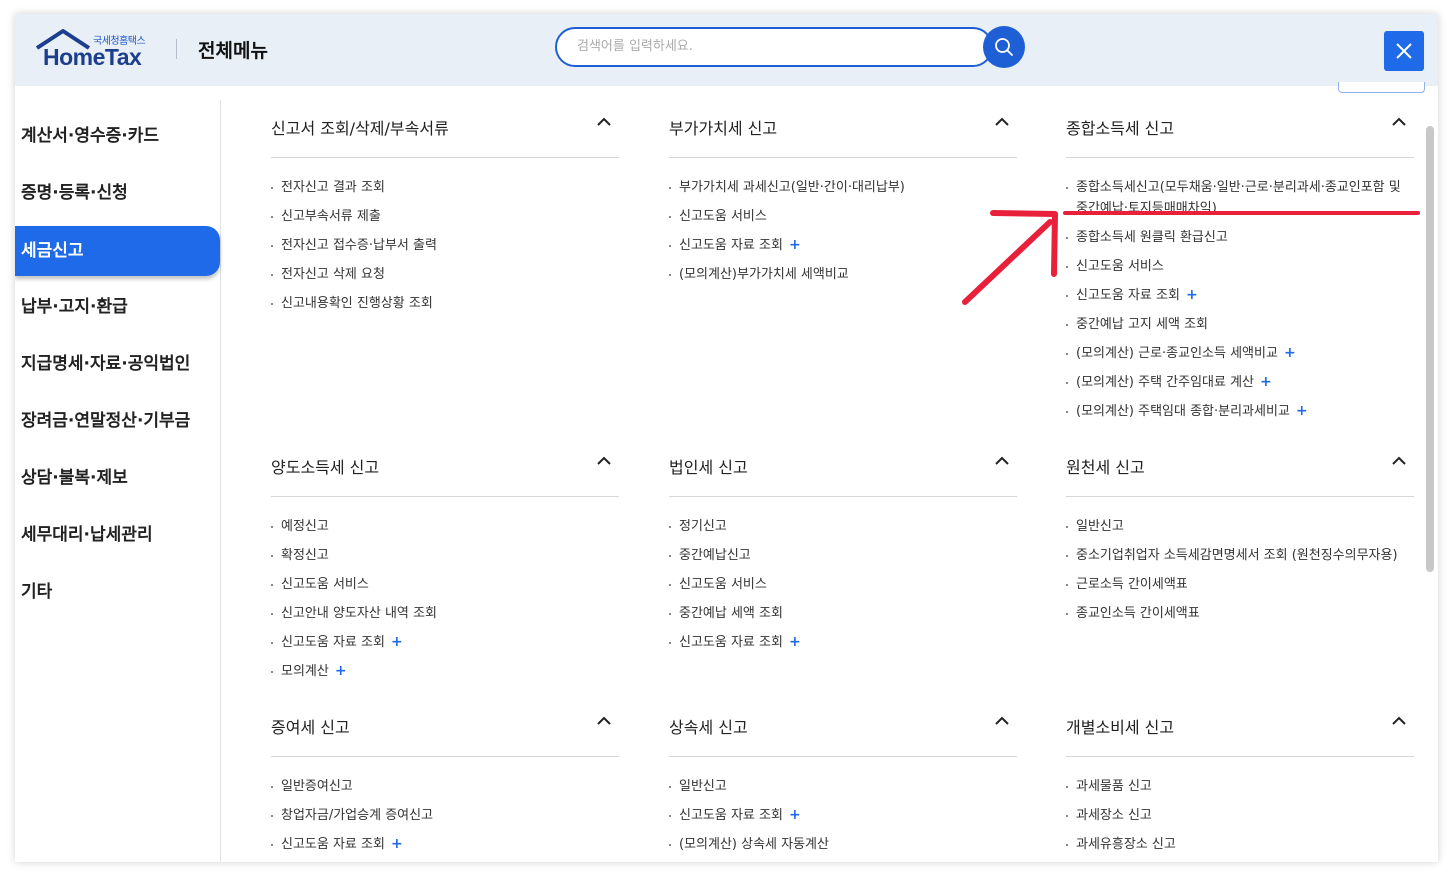 The image size is (1452, 876). What do you see at coordinates (117, 136) in the screenshot?
I see `sidebar-item-invoice: 계산서·영수증·카드` at bounding box center [117, 136].